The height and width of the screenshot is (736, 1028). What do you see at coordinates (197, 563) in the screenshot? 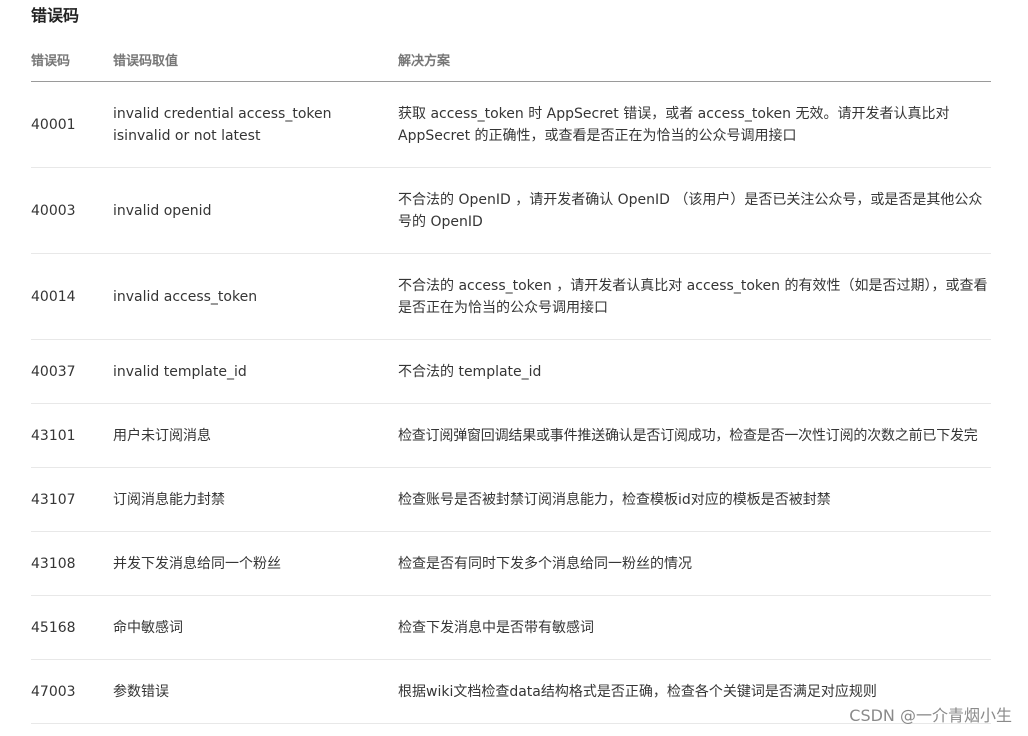
I see `error-value: 并发下发消息给同一个粉丝` at bounding box center [197, 563].